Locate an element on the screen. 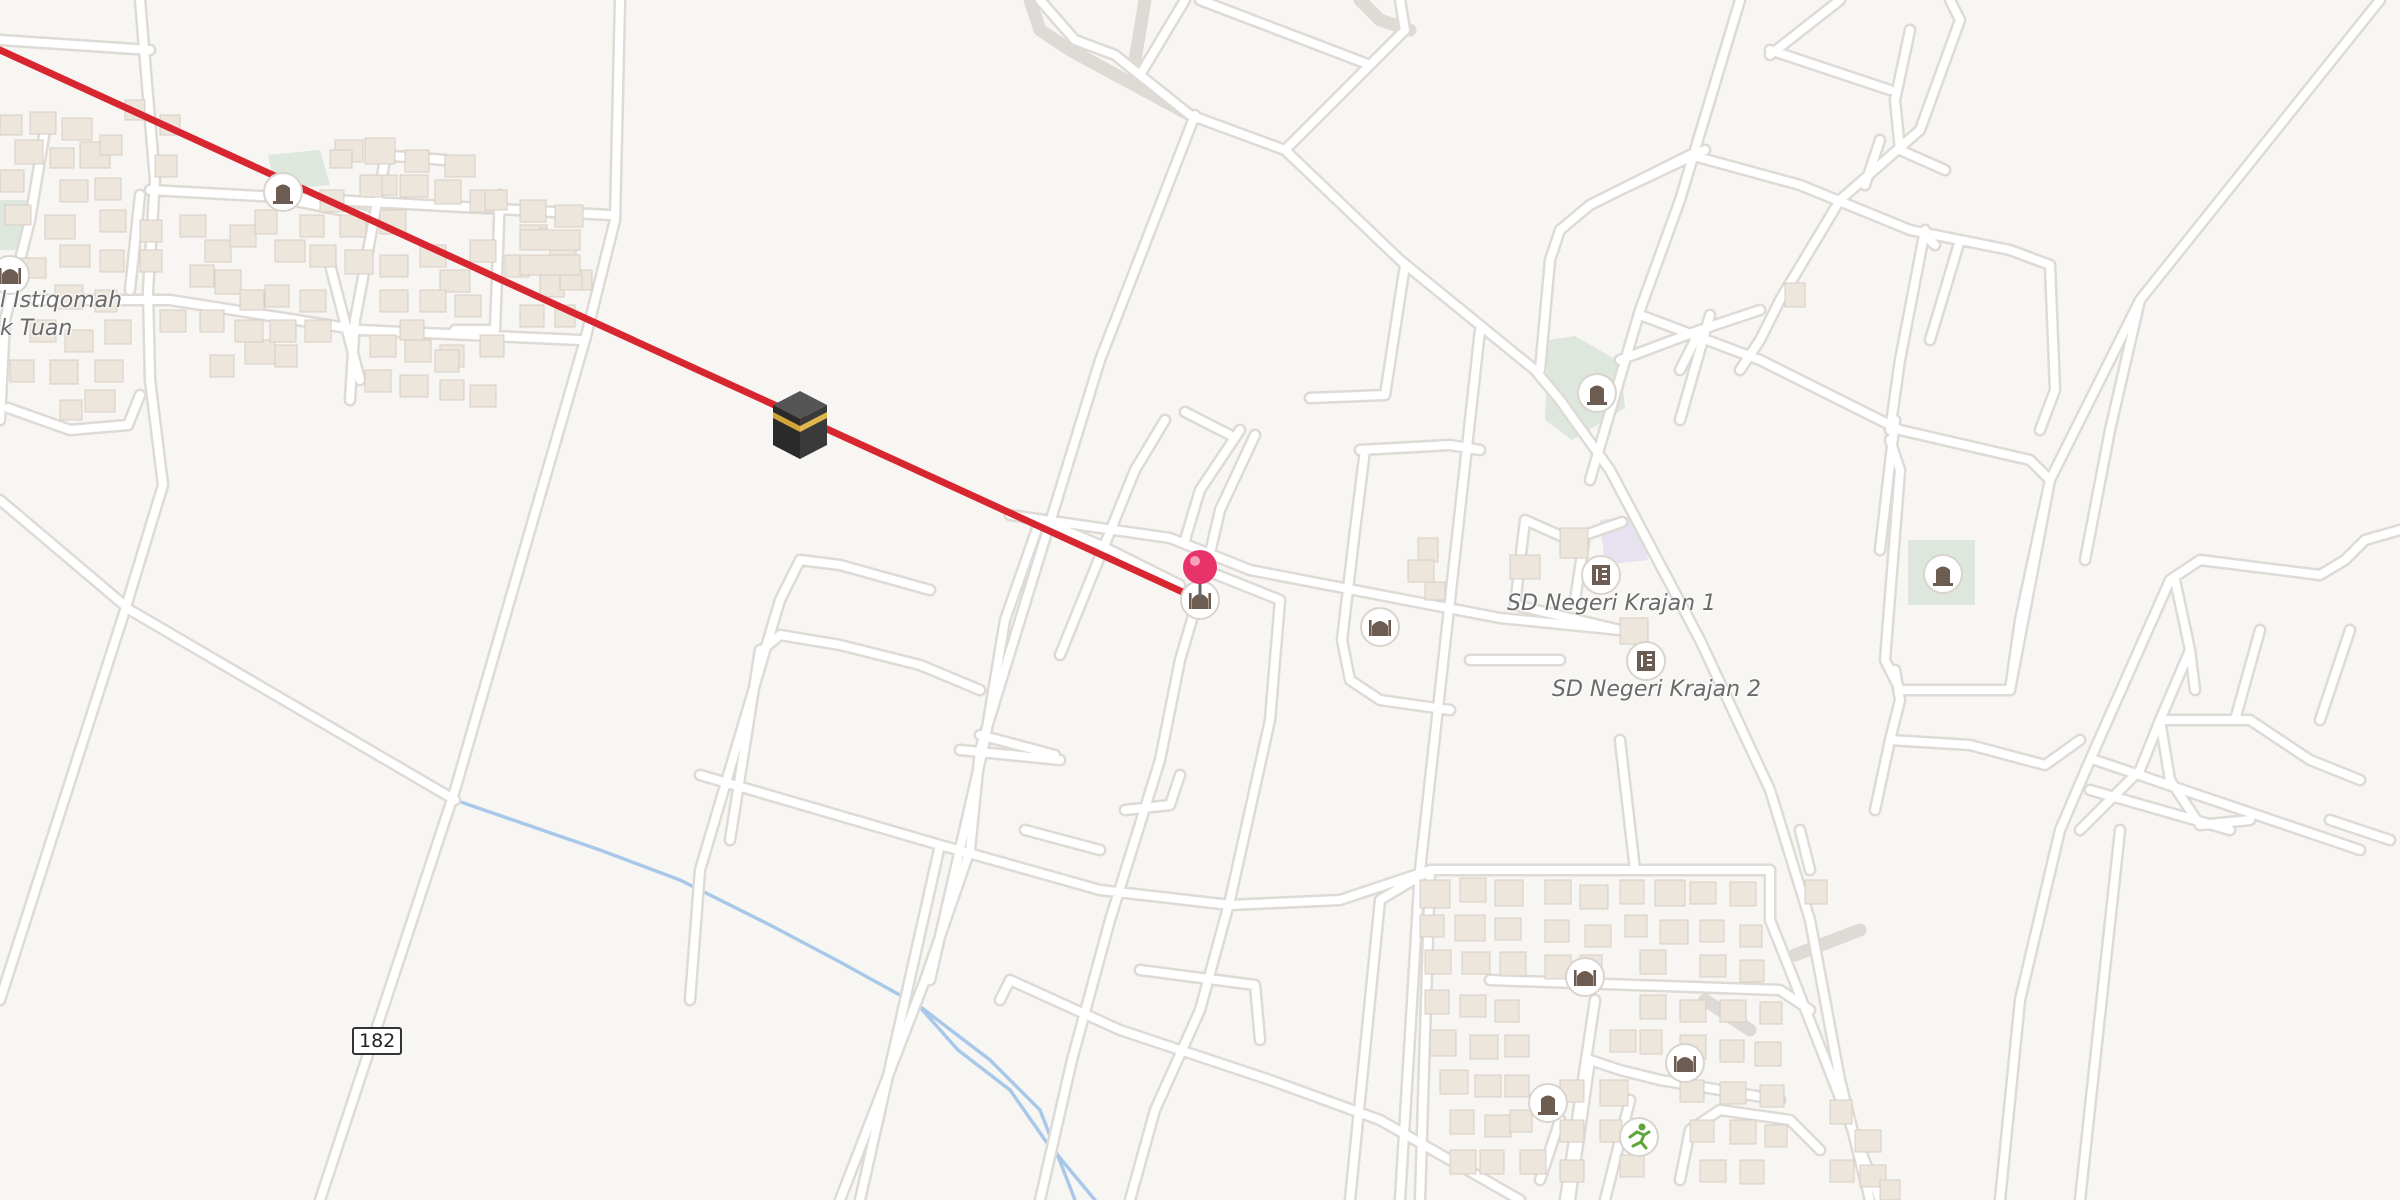 The image size is (2400, 1200). sports-running-icon is located at coordinates (1639, 1137).